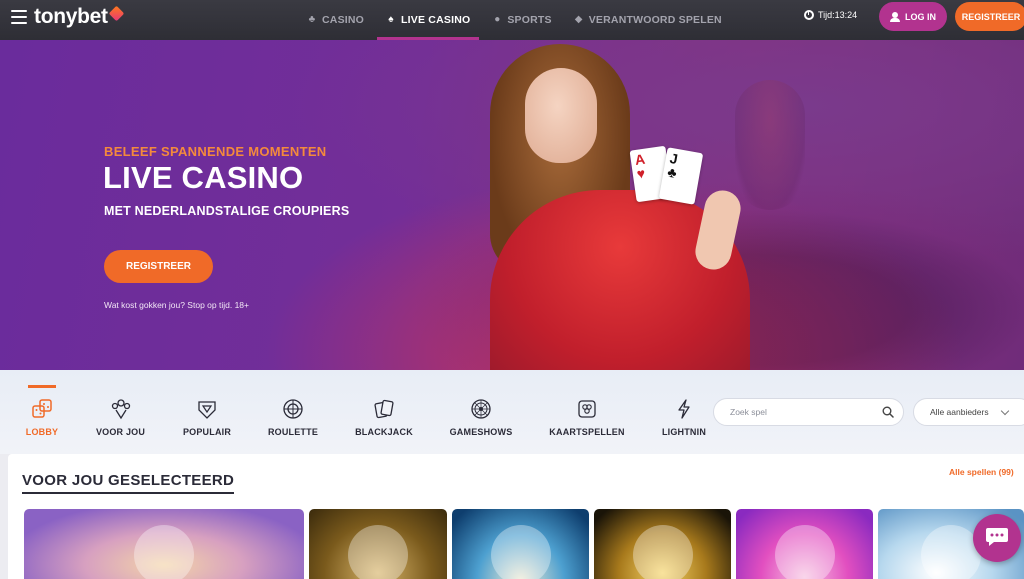 This screenshot has width=1024, height=579. Describe the element at coordinates (674, 158) in the screenshot. I see `card-rank: J` at that location.